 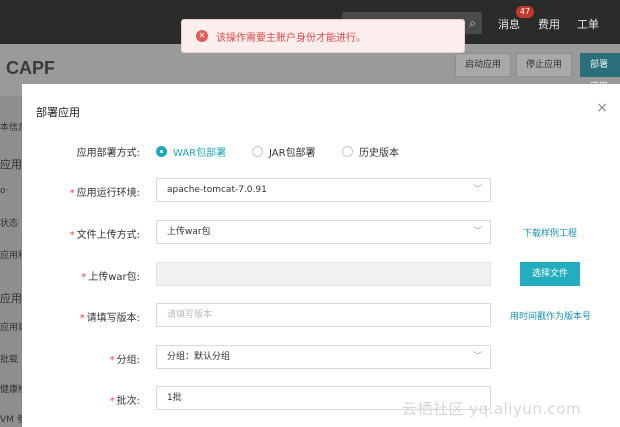 What do you see at coordinates (4, 191) in the screenshot?
I see `side-item: o·` at bounding box center [4, 191].